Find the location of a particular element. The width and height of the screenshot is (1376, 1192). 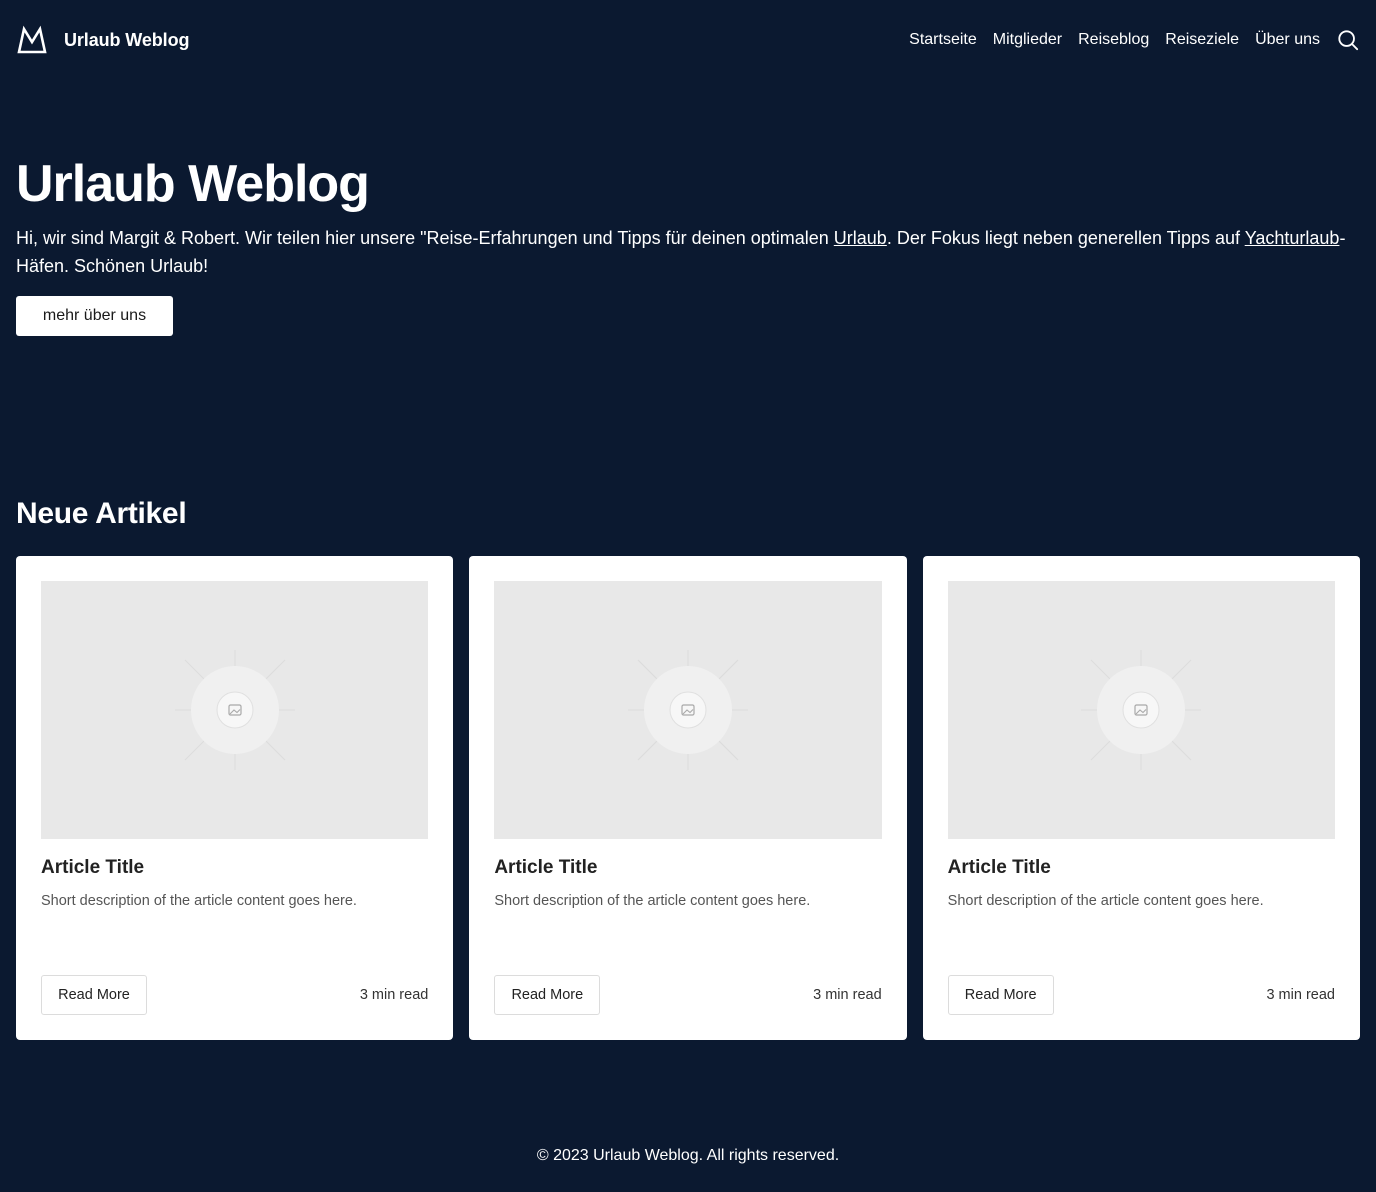

nav-item-reiseblog: Reiseblog is located at coordinates (1113, 40).